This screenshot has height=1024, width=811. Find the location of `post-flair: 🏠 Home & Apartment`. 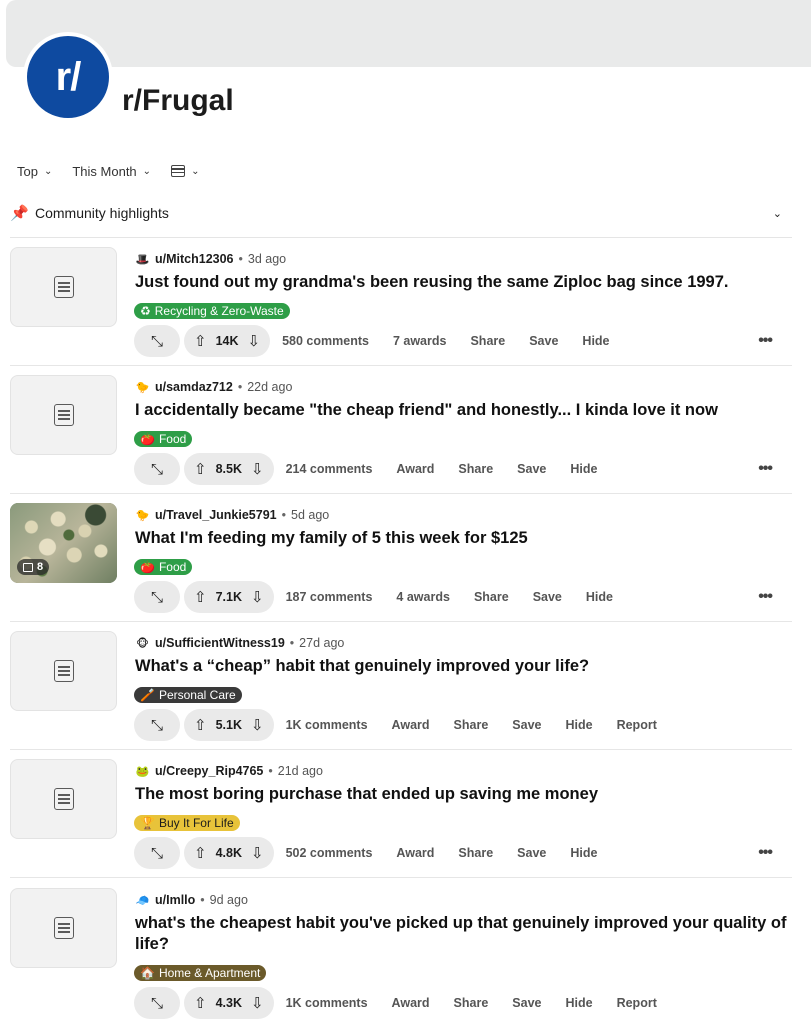

post-flair: 🏠 Home & Apartment is located at coordinates (200, 973).